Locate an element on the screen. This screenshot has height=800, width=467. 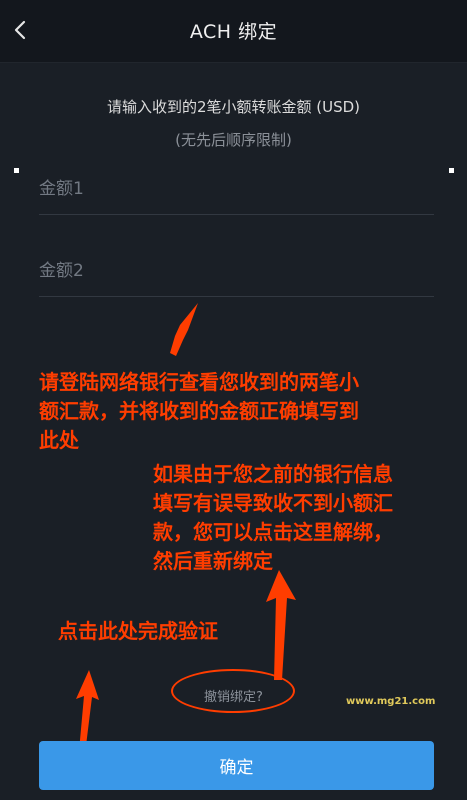
annotation-ellipse is located at coordinates (233, 691).